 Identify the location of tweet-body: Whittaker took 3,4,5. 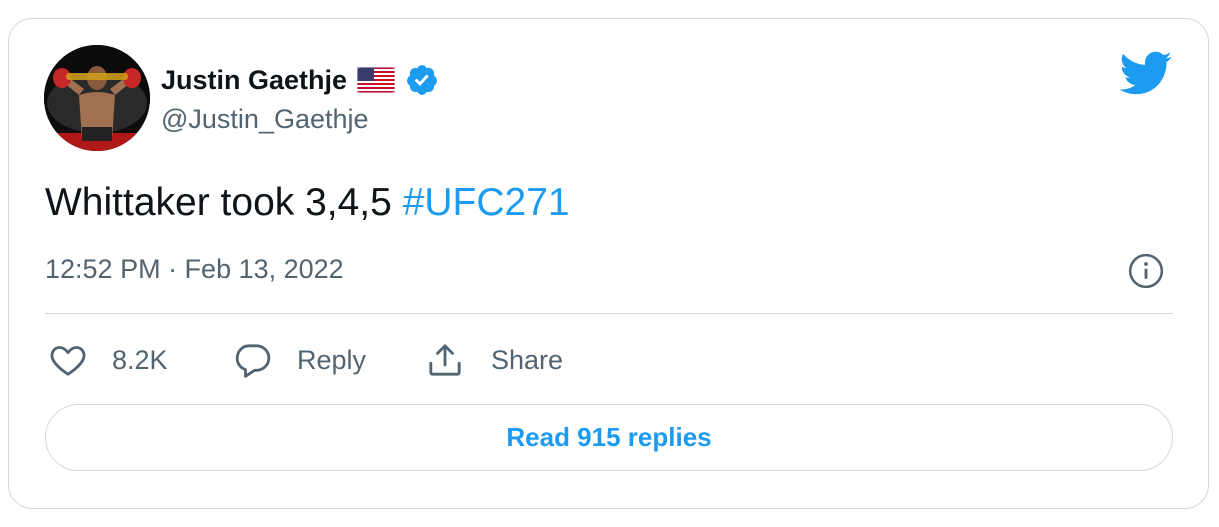
(218, 202).